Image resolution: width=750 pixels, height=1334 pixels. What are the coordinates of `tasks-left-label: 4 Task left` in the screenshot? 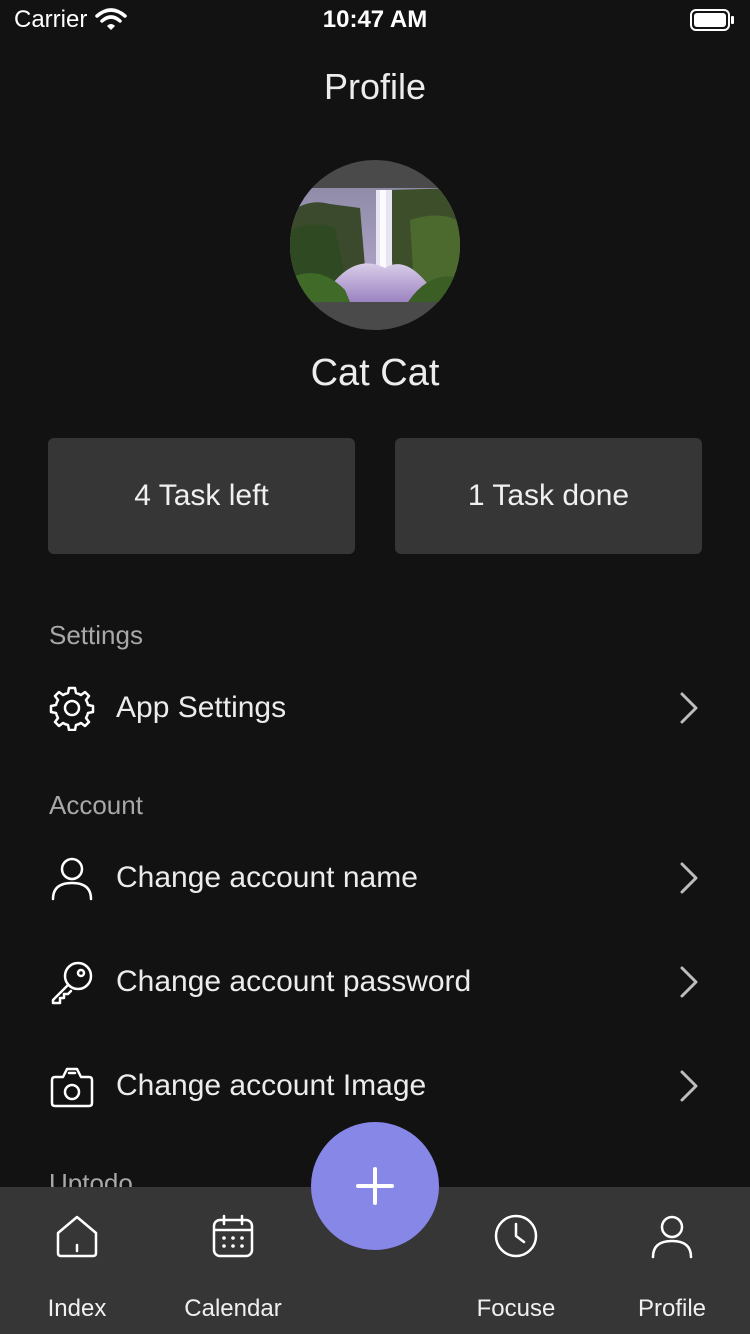 It's located at (201, 495).